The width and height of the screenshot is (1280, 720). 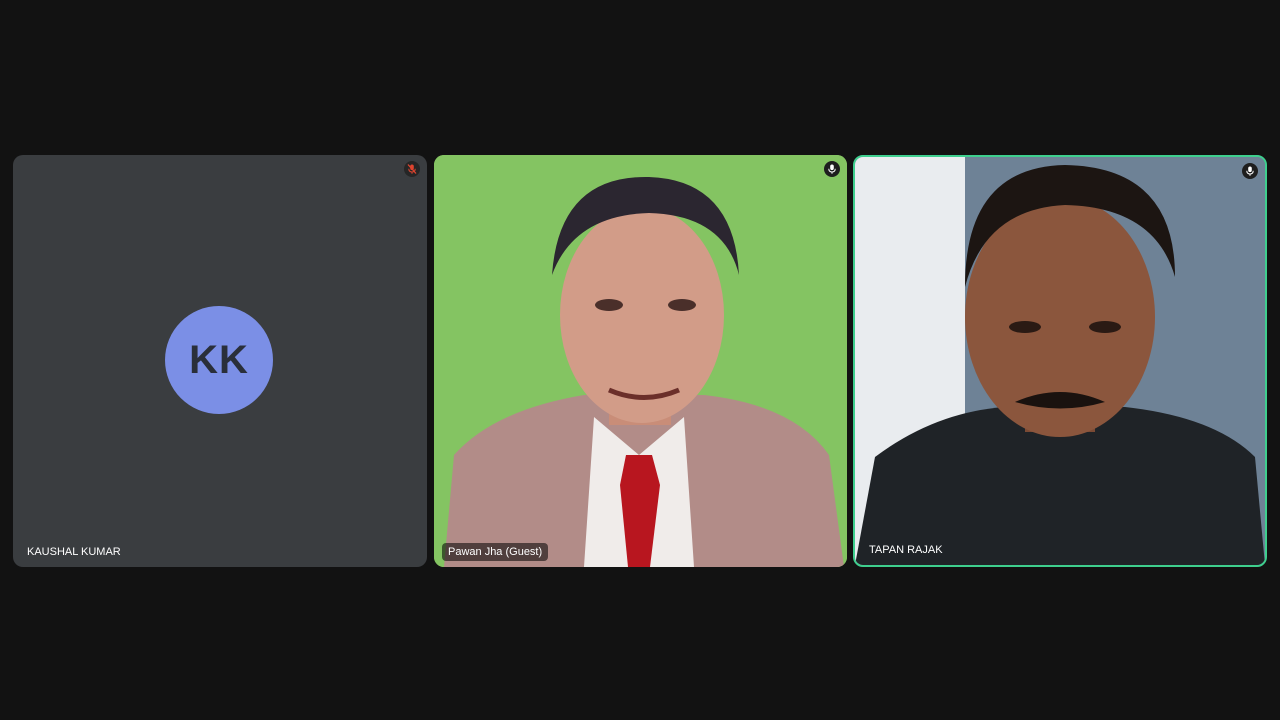 I want to click on participant-avatar: KK, so click(x=219, y=360).